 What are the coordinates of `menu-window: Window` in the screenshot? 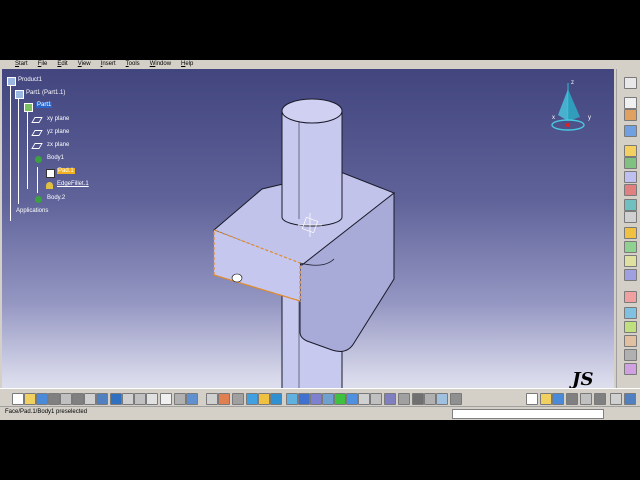 It's located at (160, 64).